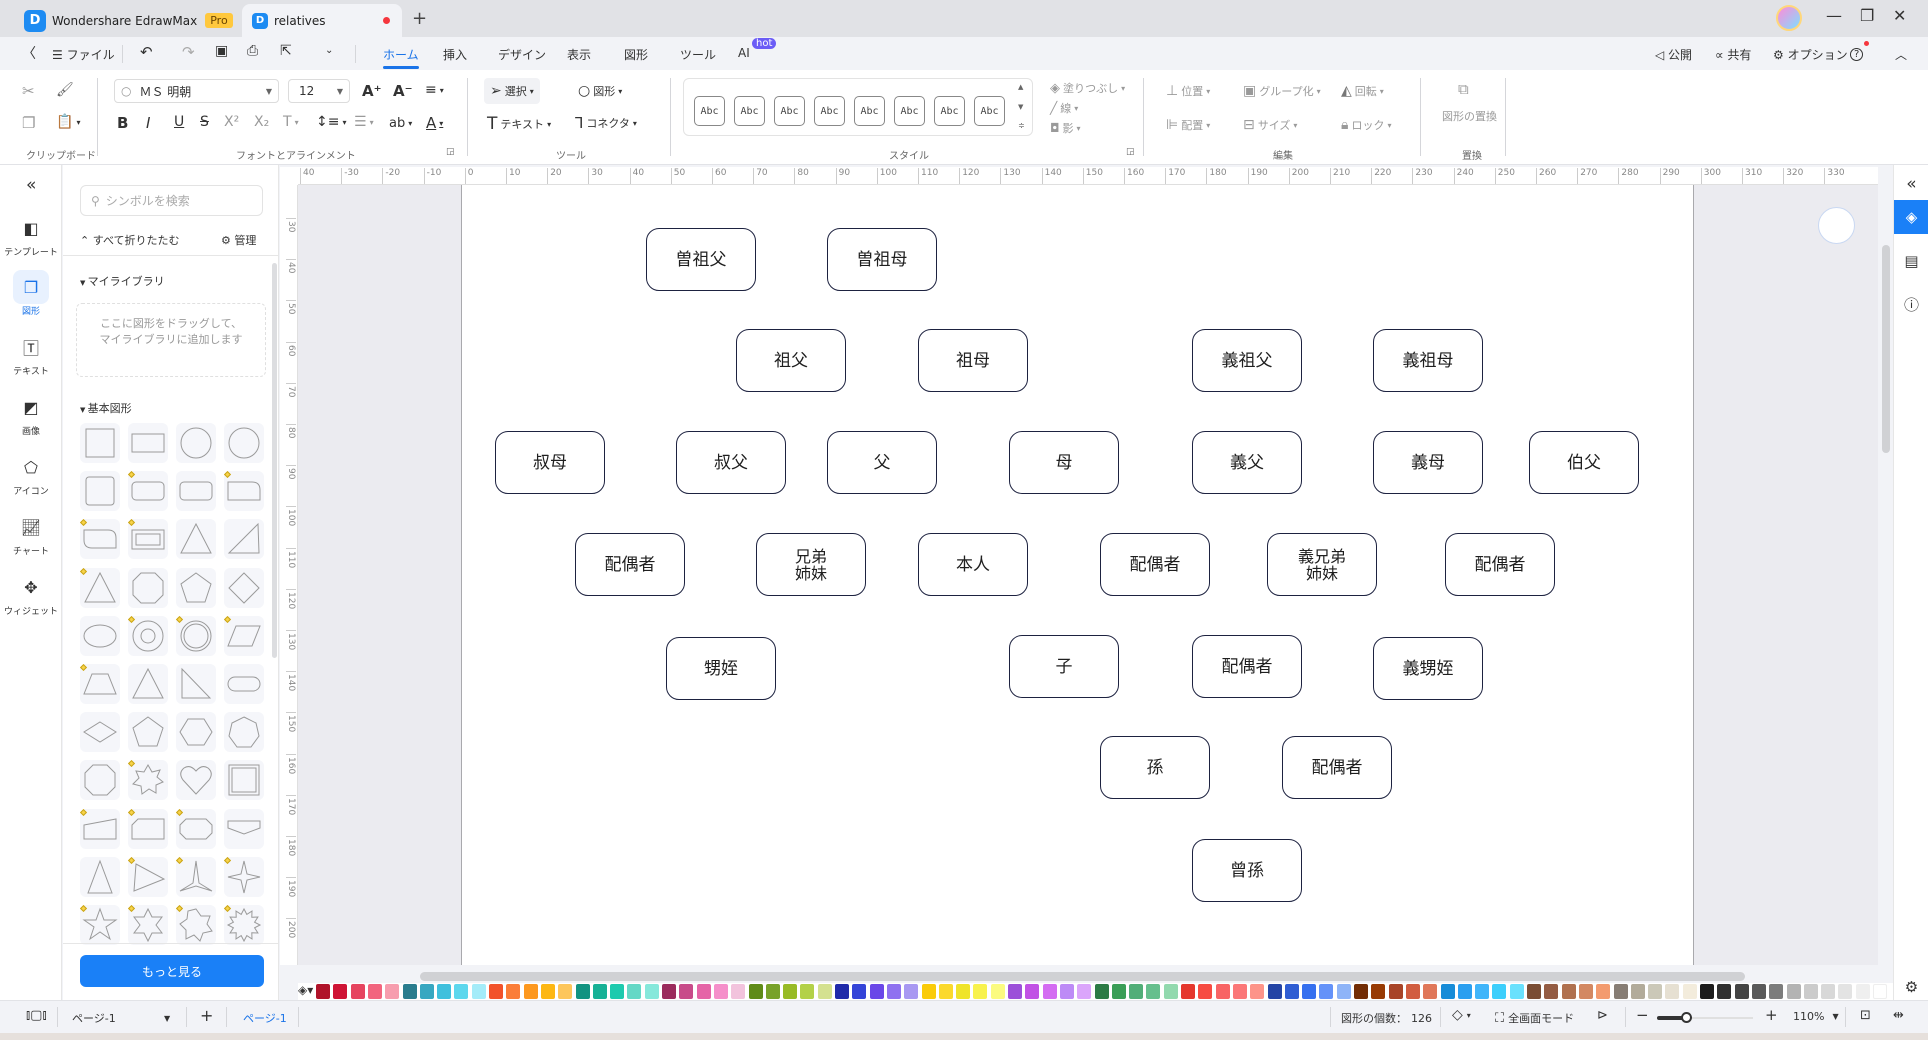 The width and height of the screenshot is (1928, 1040). I want to click on tab-view: 表示, so click(579, 54).